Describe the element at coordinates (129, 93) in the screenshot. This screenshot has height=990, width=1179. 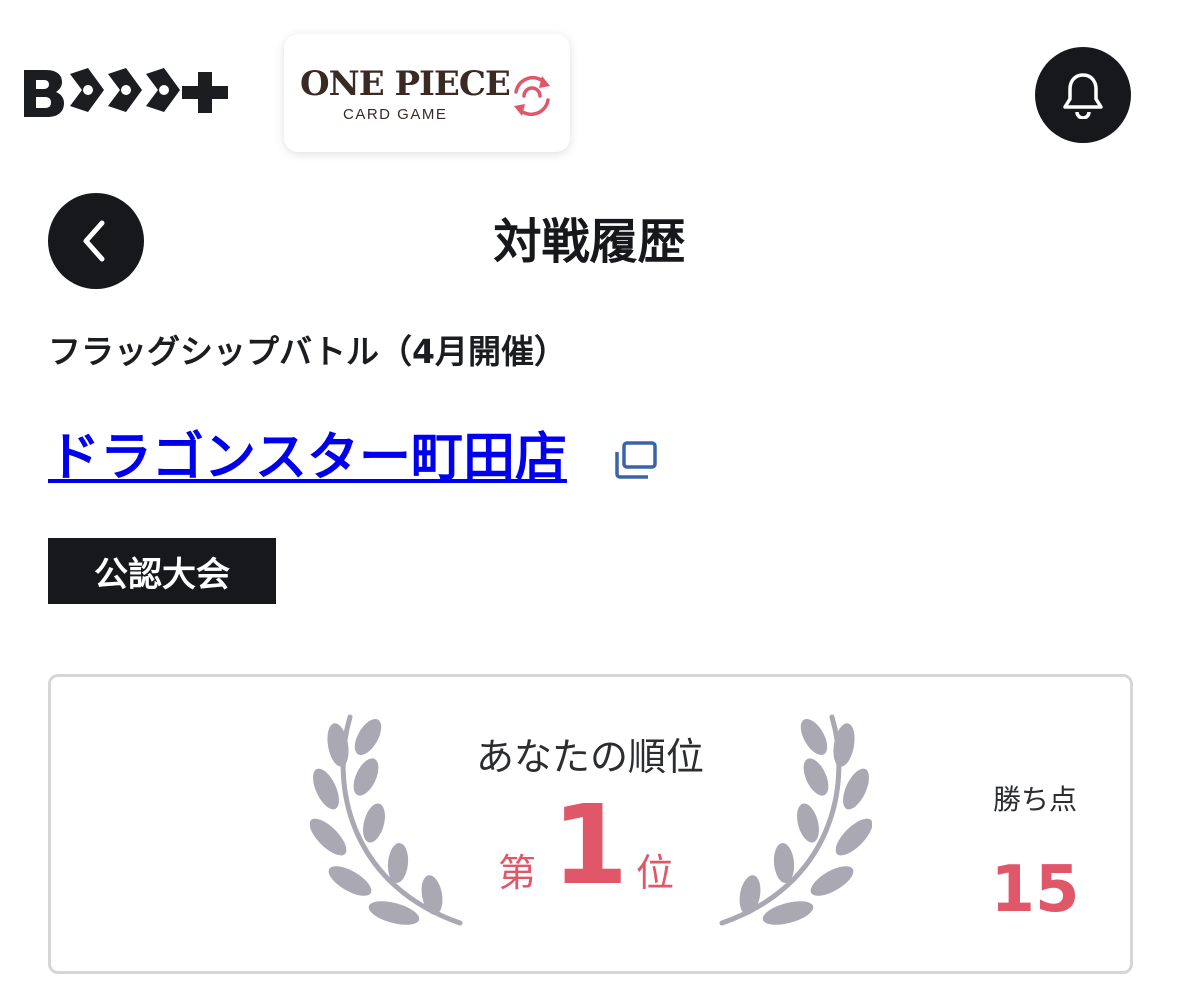
I see `bandai-tcg-plus-logo` at that location.